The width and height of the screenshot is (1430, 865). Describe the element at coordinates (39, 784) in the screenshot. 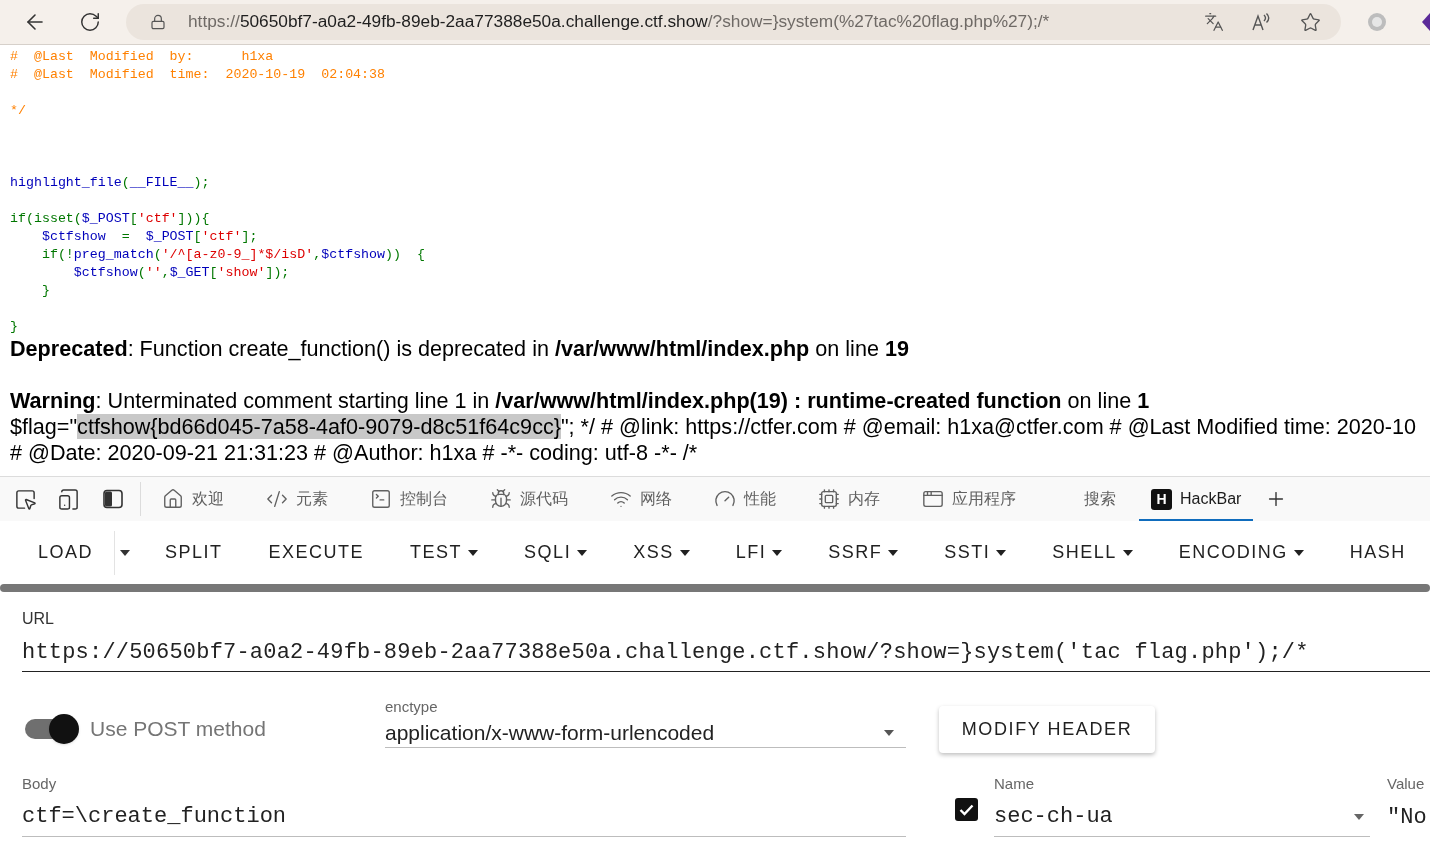

I see `field-label: Body` at that location.